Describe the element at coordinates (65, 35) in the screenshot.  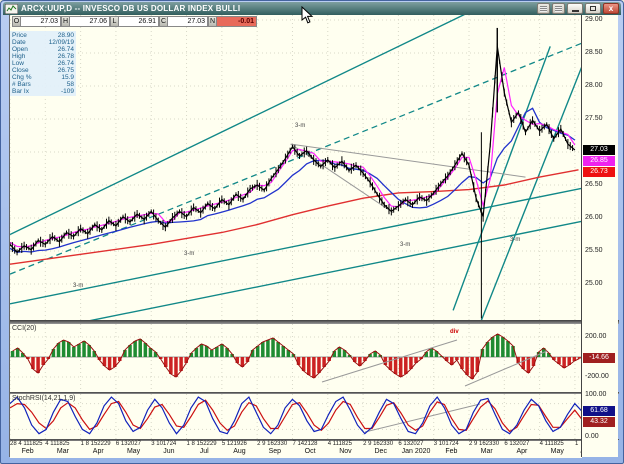
I see `row-value: 28.90` at that location.